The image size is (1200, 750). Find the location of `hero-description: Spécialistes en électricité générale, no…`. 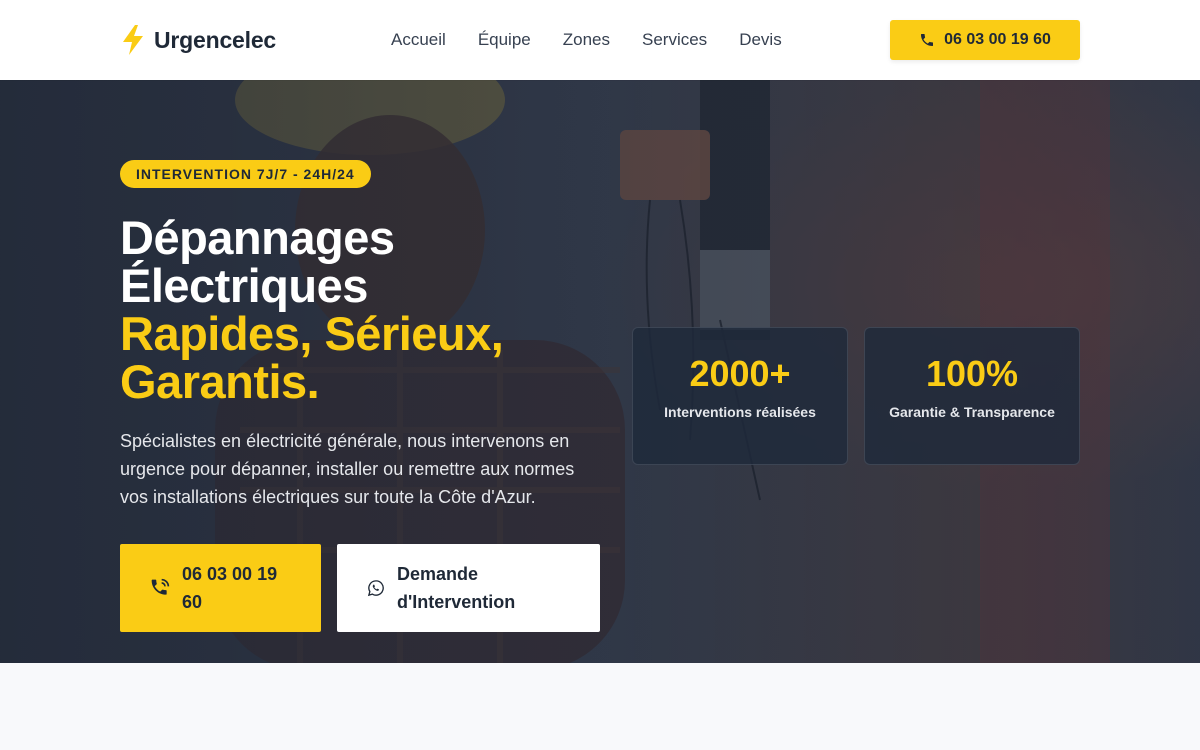

hero-description: Spécialistes en électricité générale, no… is located at coordinates (347, 469).